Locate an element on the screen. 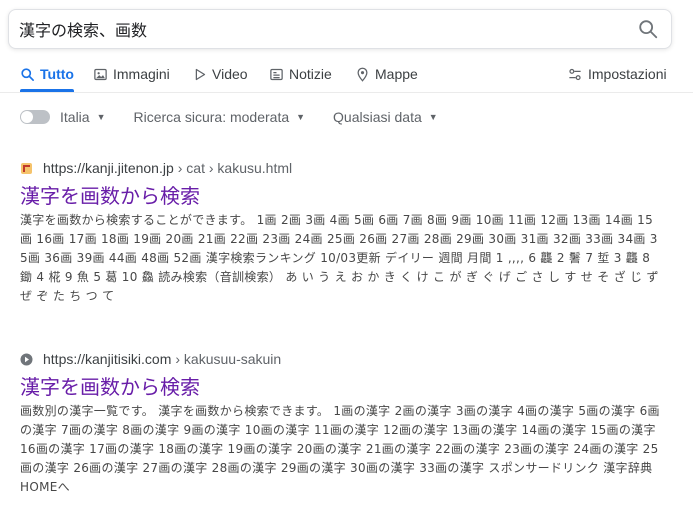 The width and height of the screenshot is (693, 510). play-icon is located at coordinates (200, 74).